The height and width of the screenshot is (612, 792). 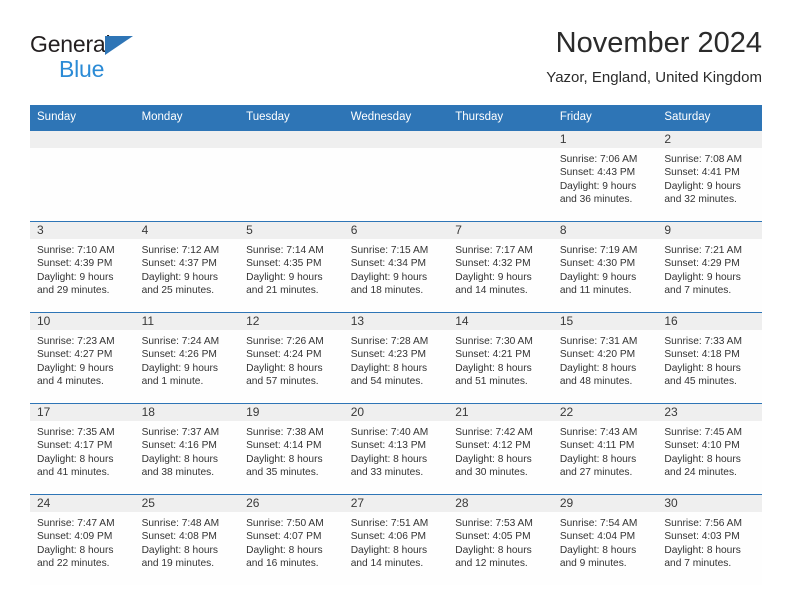 I want to click on sunrise-text: Sunrise: 7:38 AM, so click(x=285, y=432).